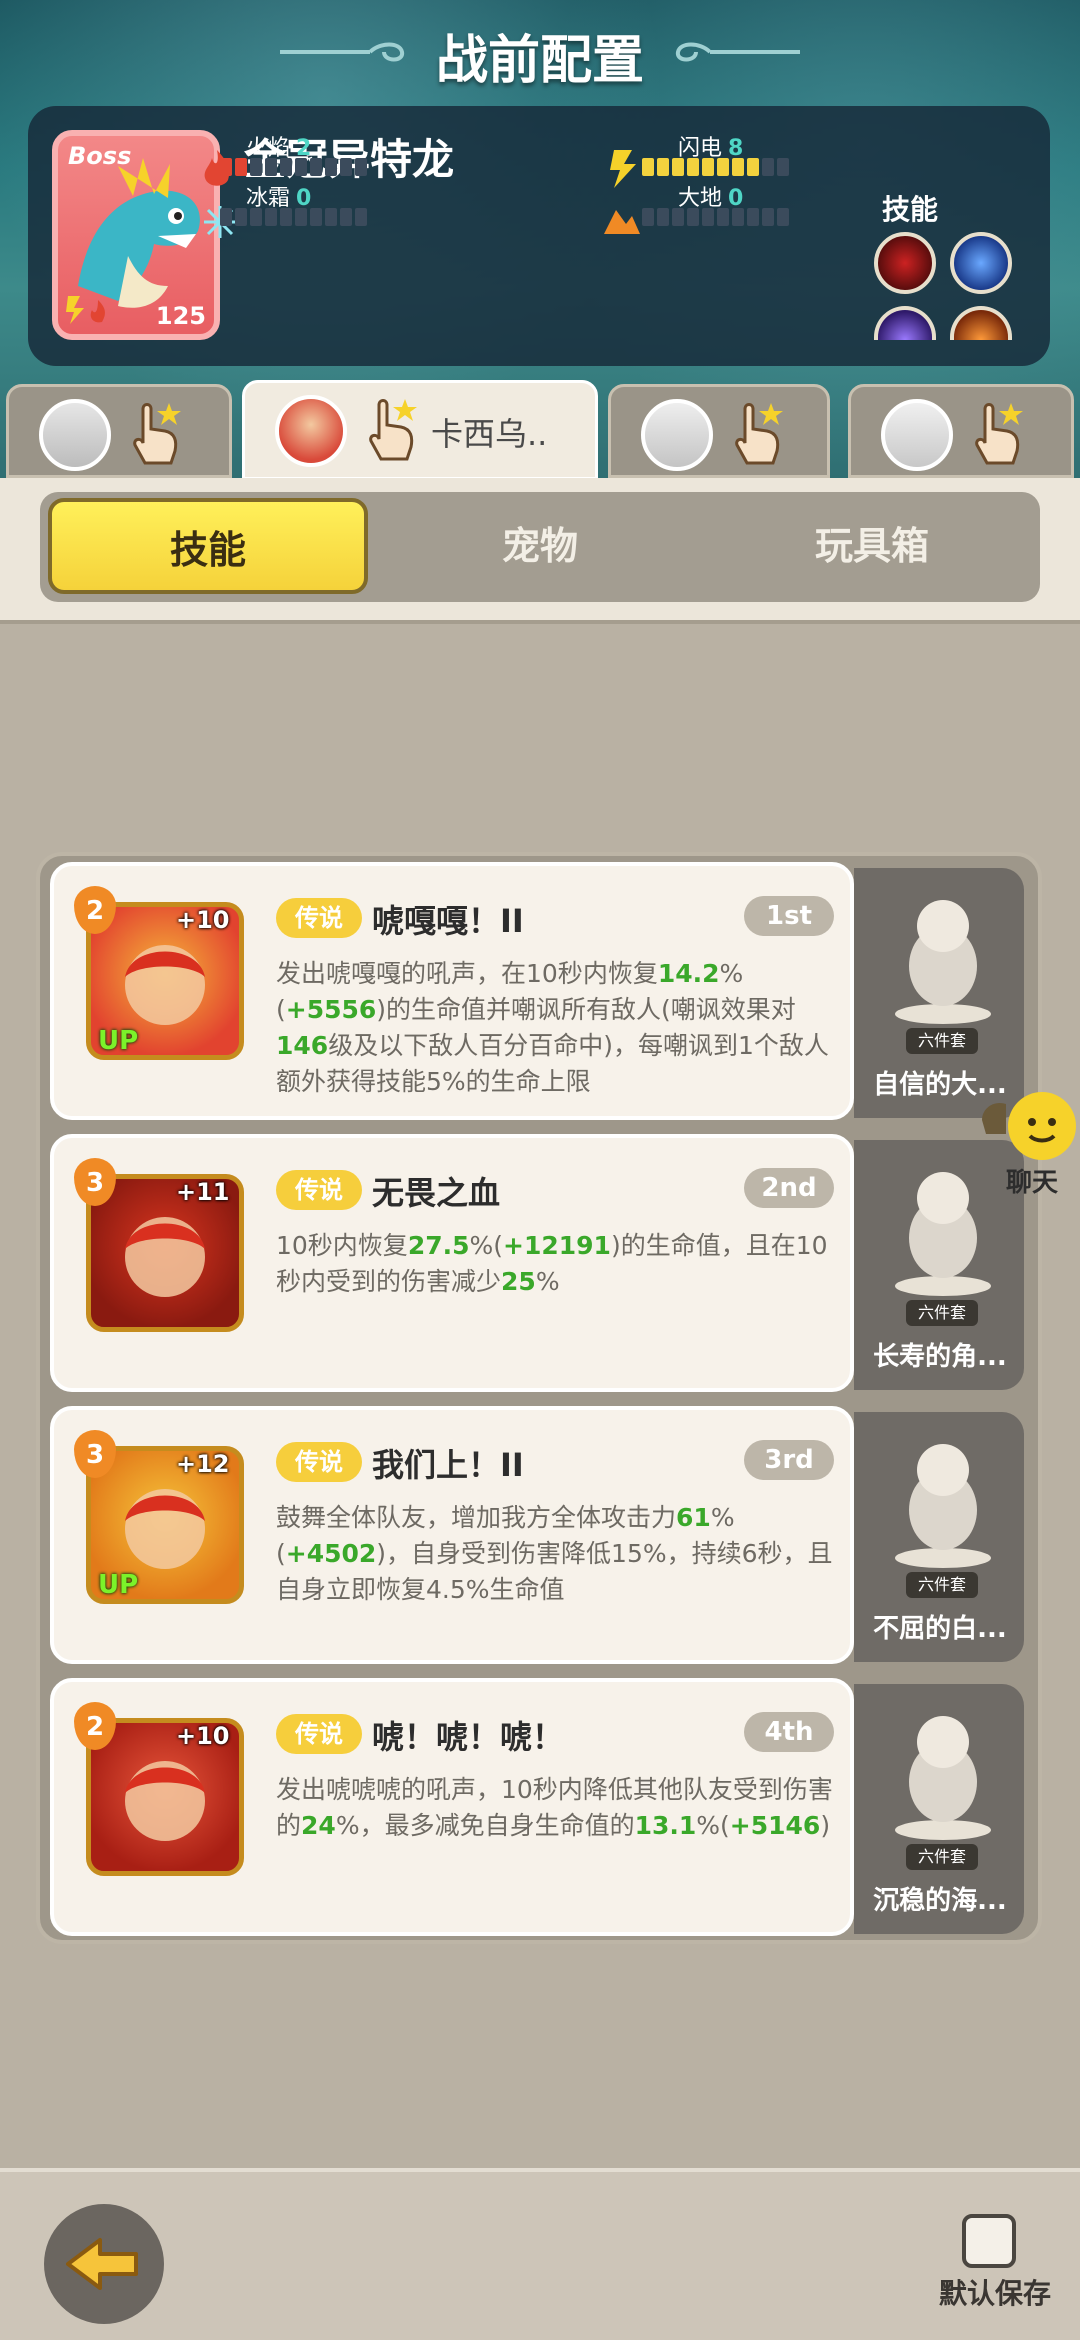 The height and width of the screenshot is (2340, 1080). I want to click on chat-button: 聊天, so click(1028, 1145).